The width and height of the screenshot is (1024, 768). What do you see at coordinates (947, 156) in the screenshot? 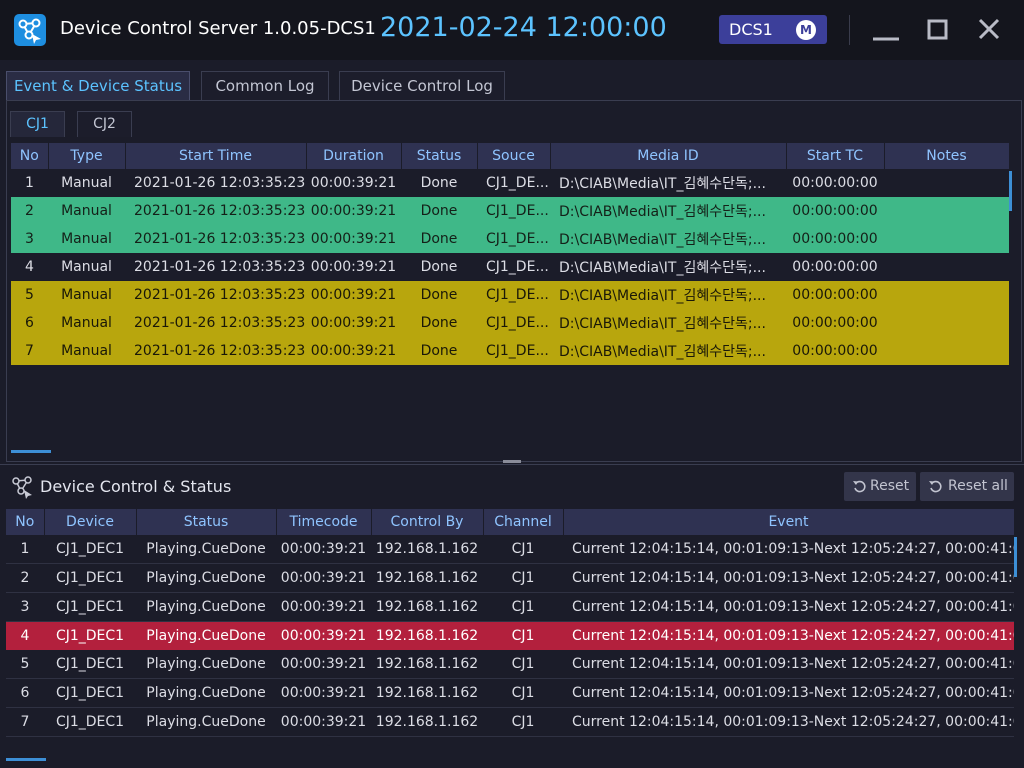
I see `col-notes: Notes` at bounding box center [947, 156].